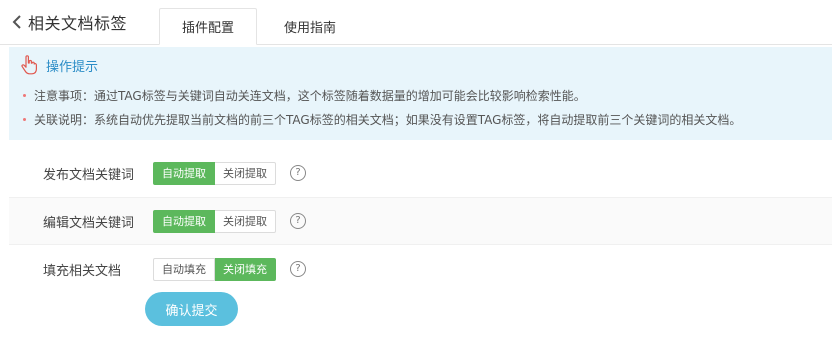 This screenshot has width=832, height=349. I want to click on form-row-publish-keywords: 发布文档关键词 自动提取 关闭提取 ?, so click(420, 173).